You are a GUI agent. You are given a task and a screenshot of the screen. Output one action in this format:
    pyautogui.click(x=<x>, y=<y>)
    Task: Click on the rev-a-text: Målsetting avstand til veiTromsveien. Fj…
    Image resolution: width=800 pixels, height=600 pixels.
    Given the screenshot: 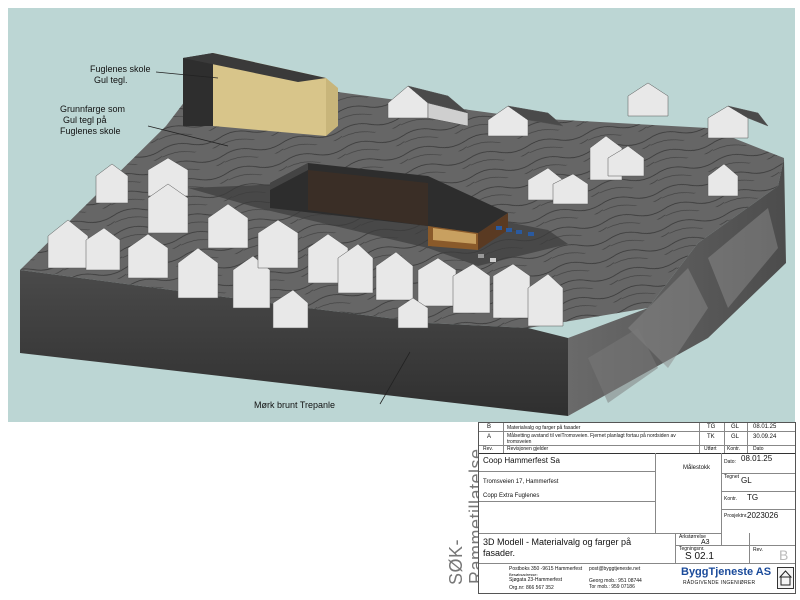 What is the action you would take?
    pyautogui.click(x=591, y=436)
    